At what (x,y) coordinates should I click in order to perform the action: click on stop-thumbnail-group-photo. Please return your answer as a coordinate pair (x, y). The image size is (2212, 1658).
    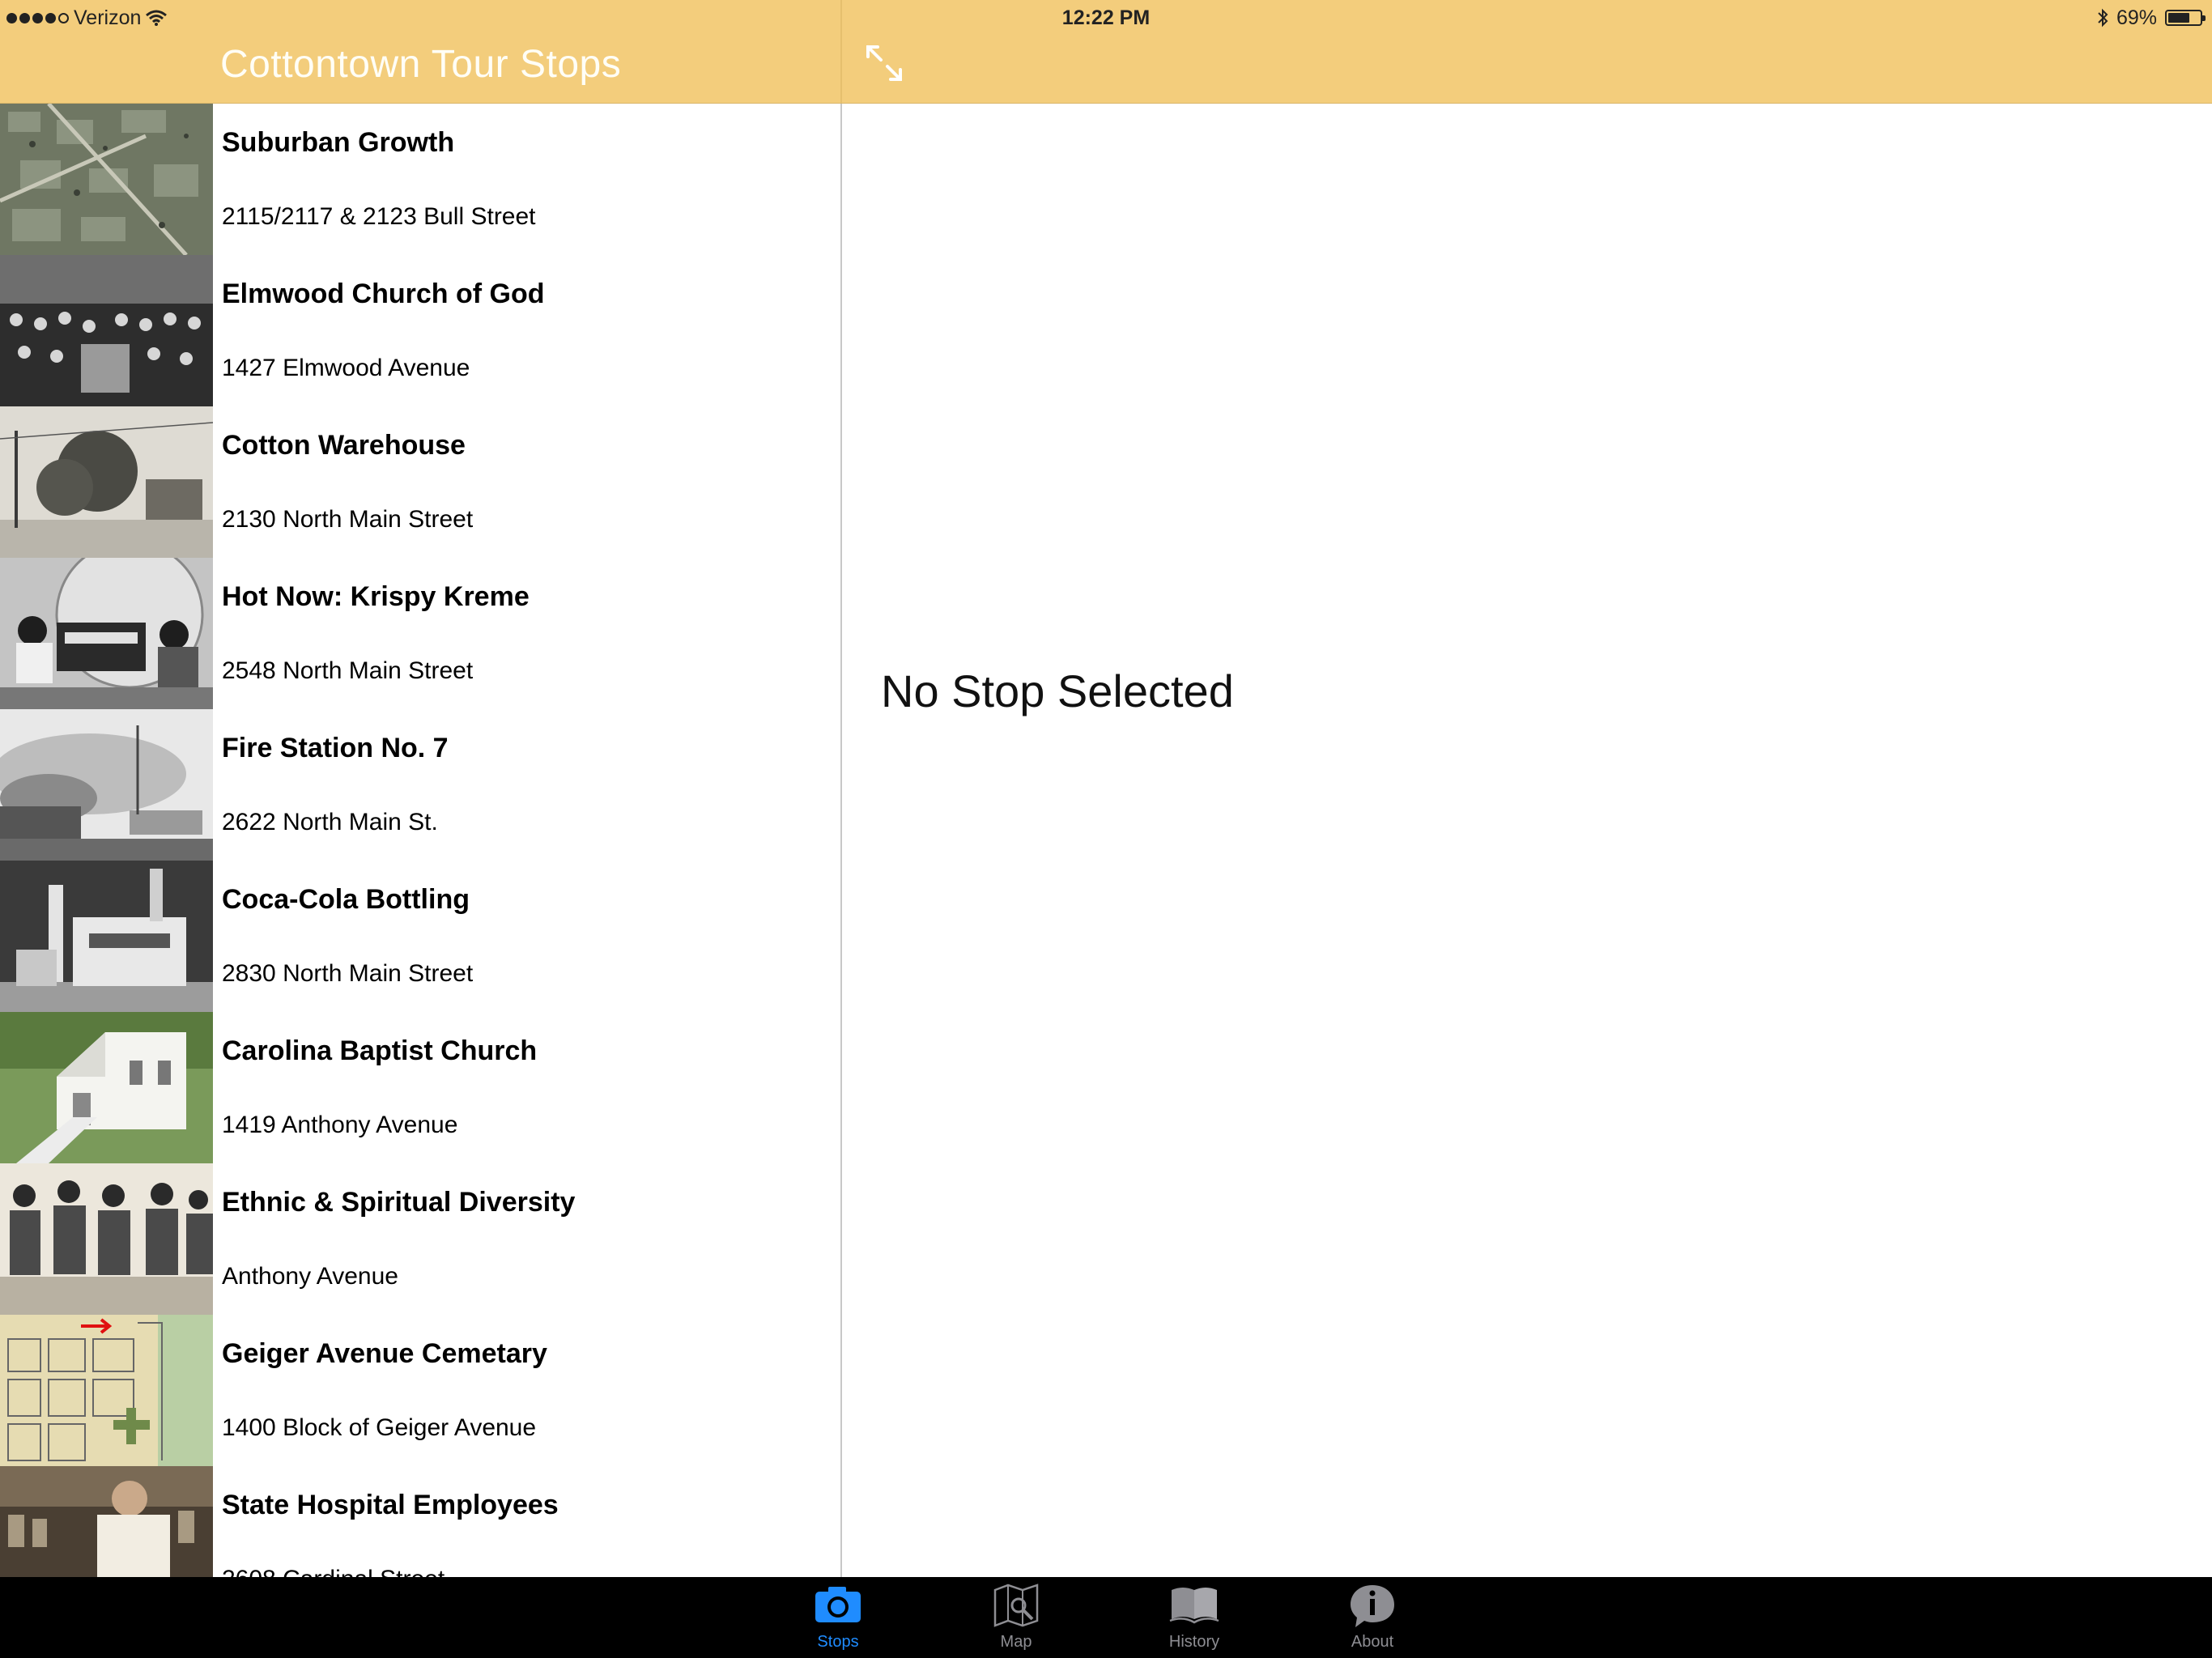
    Looking at the image, I should click on (106, 1239).